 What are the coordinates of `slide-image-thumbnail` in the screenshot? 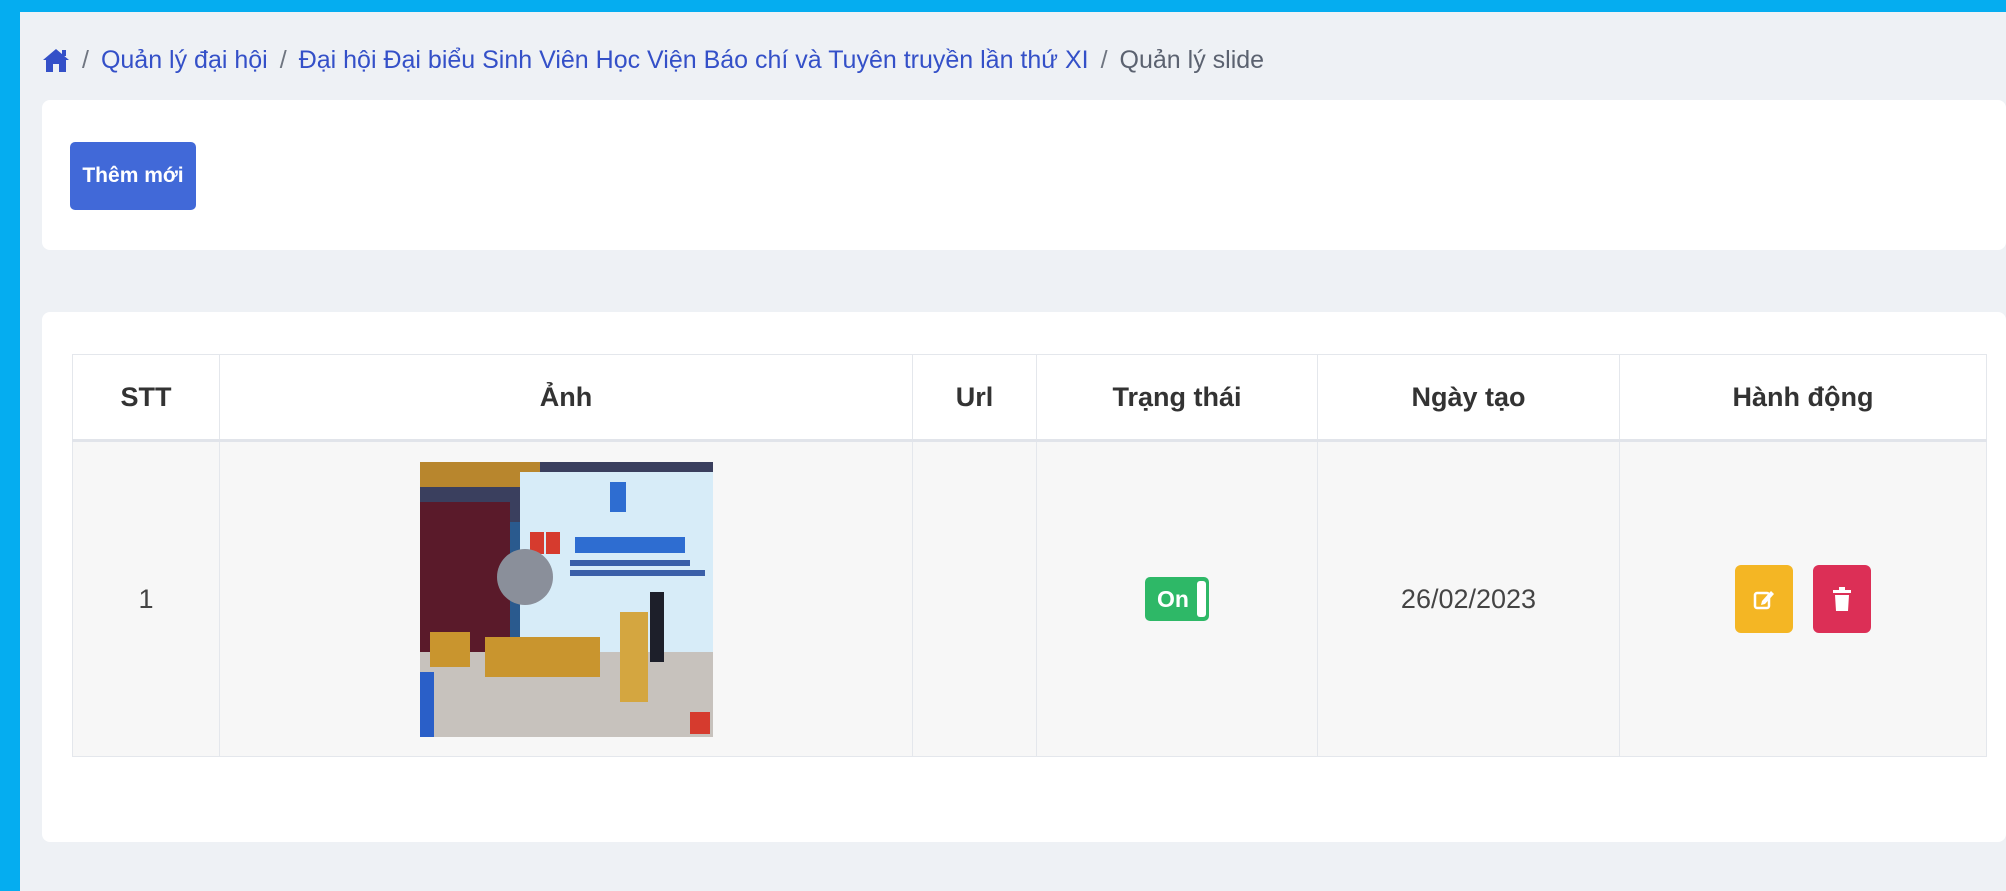 It's located at (566, 599).